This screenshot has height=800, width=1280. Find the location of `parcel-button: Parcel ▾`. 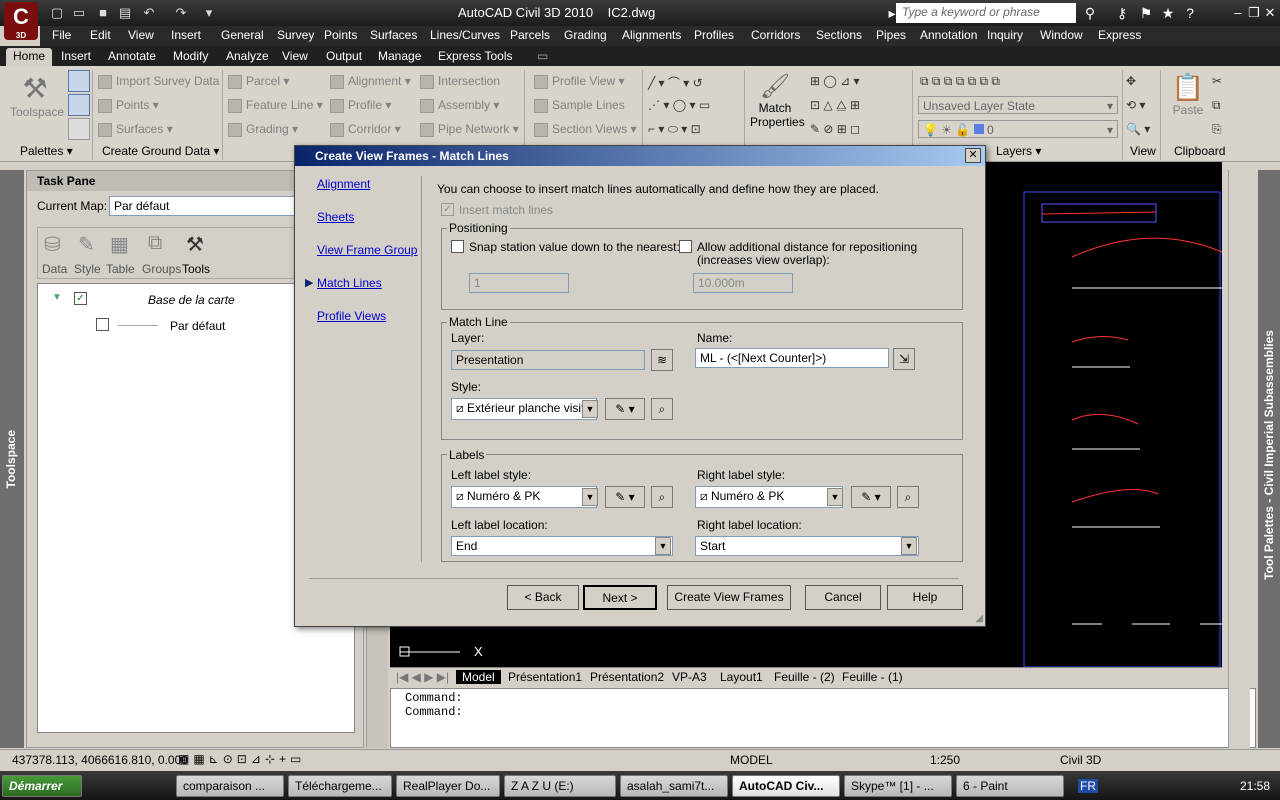

parcel-button: Parcel ▾ is located at coordinates (258, 81).